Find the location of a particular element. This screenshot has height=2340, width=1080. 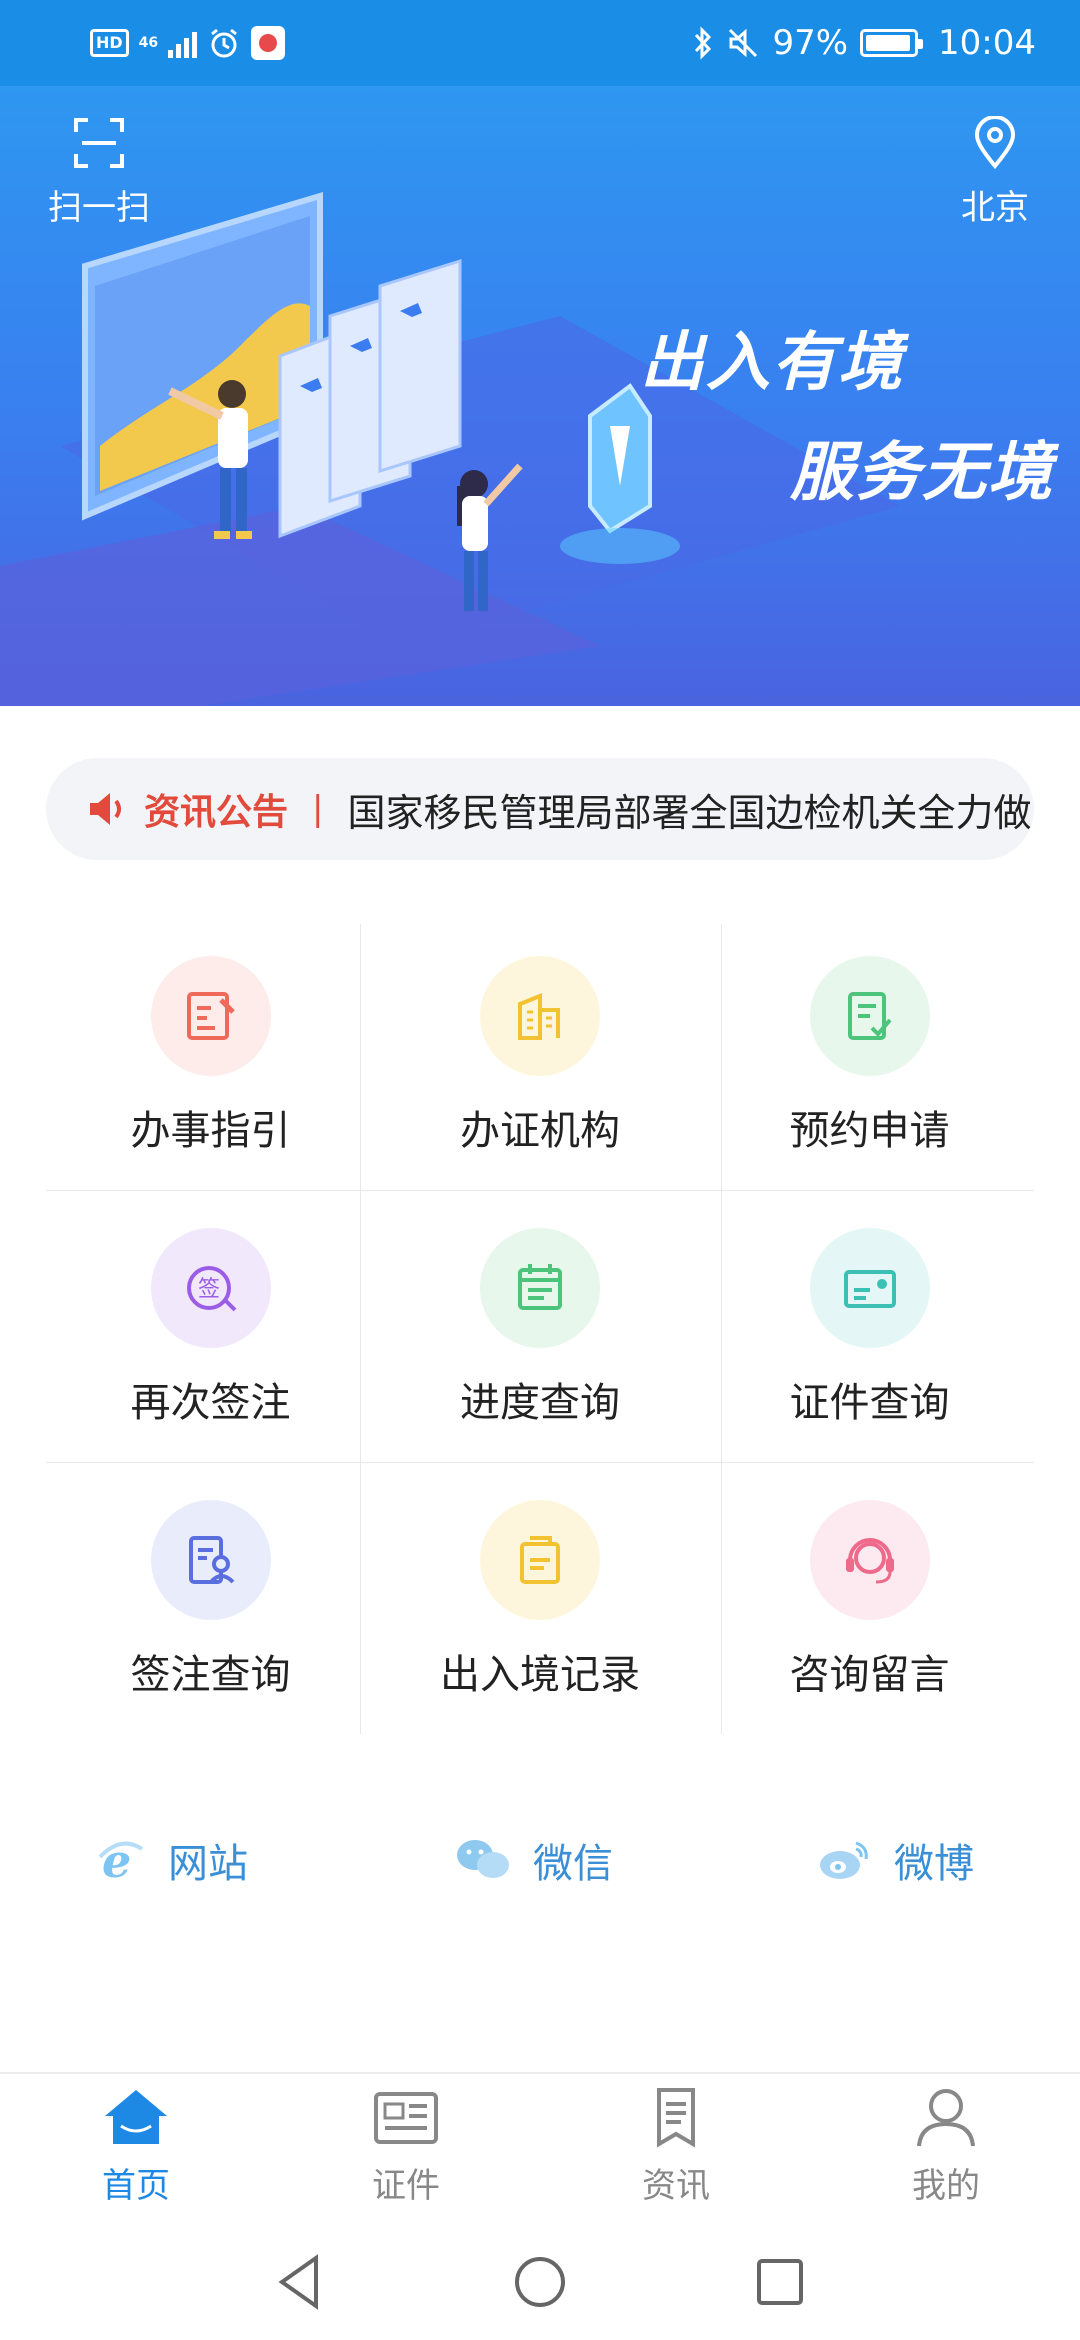

svg-text: 签 is located at coordinates (208, 1289).